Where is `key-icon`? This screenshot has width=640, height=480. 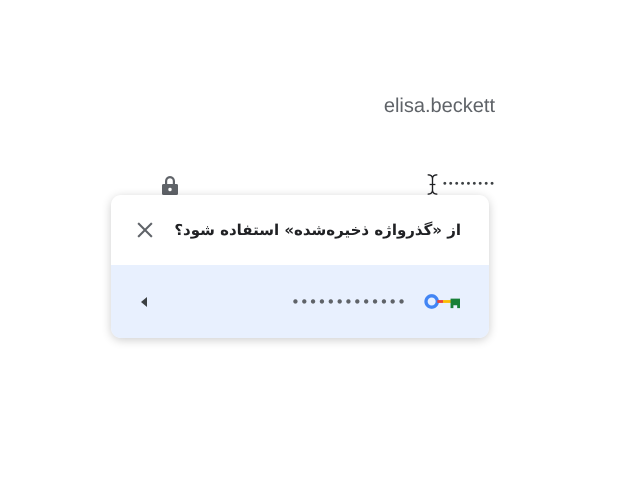
key-icon is located at coordinates (443, 301).